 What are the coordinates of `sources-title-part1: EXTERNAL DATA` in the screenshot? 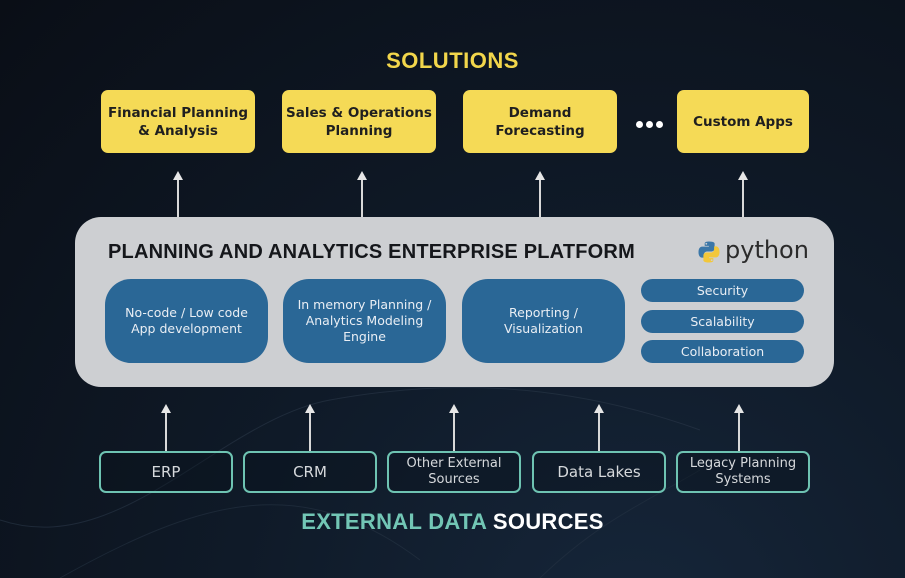 It's located at (394, 521).